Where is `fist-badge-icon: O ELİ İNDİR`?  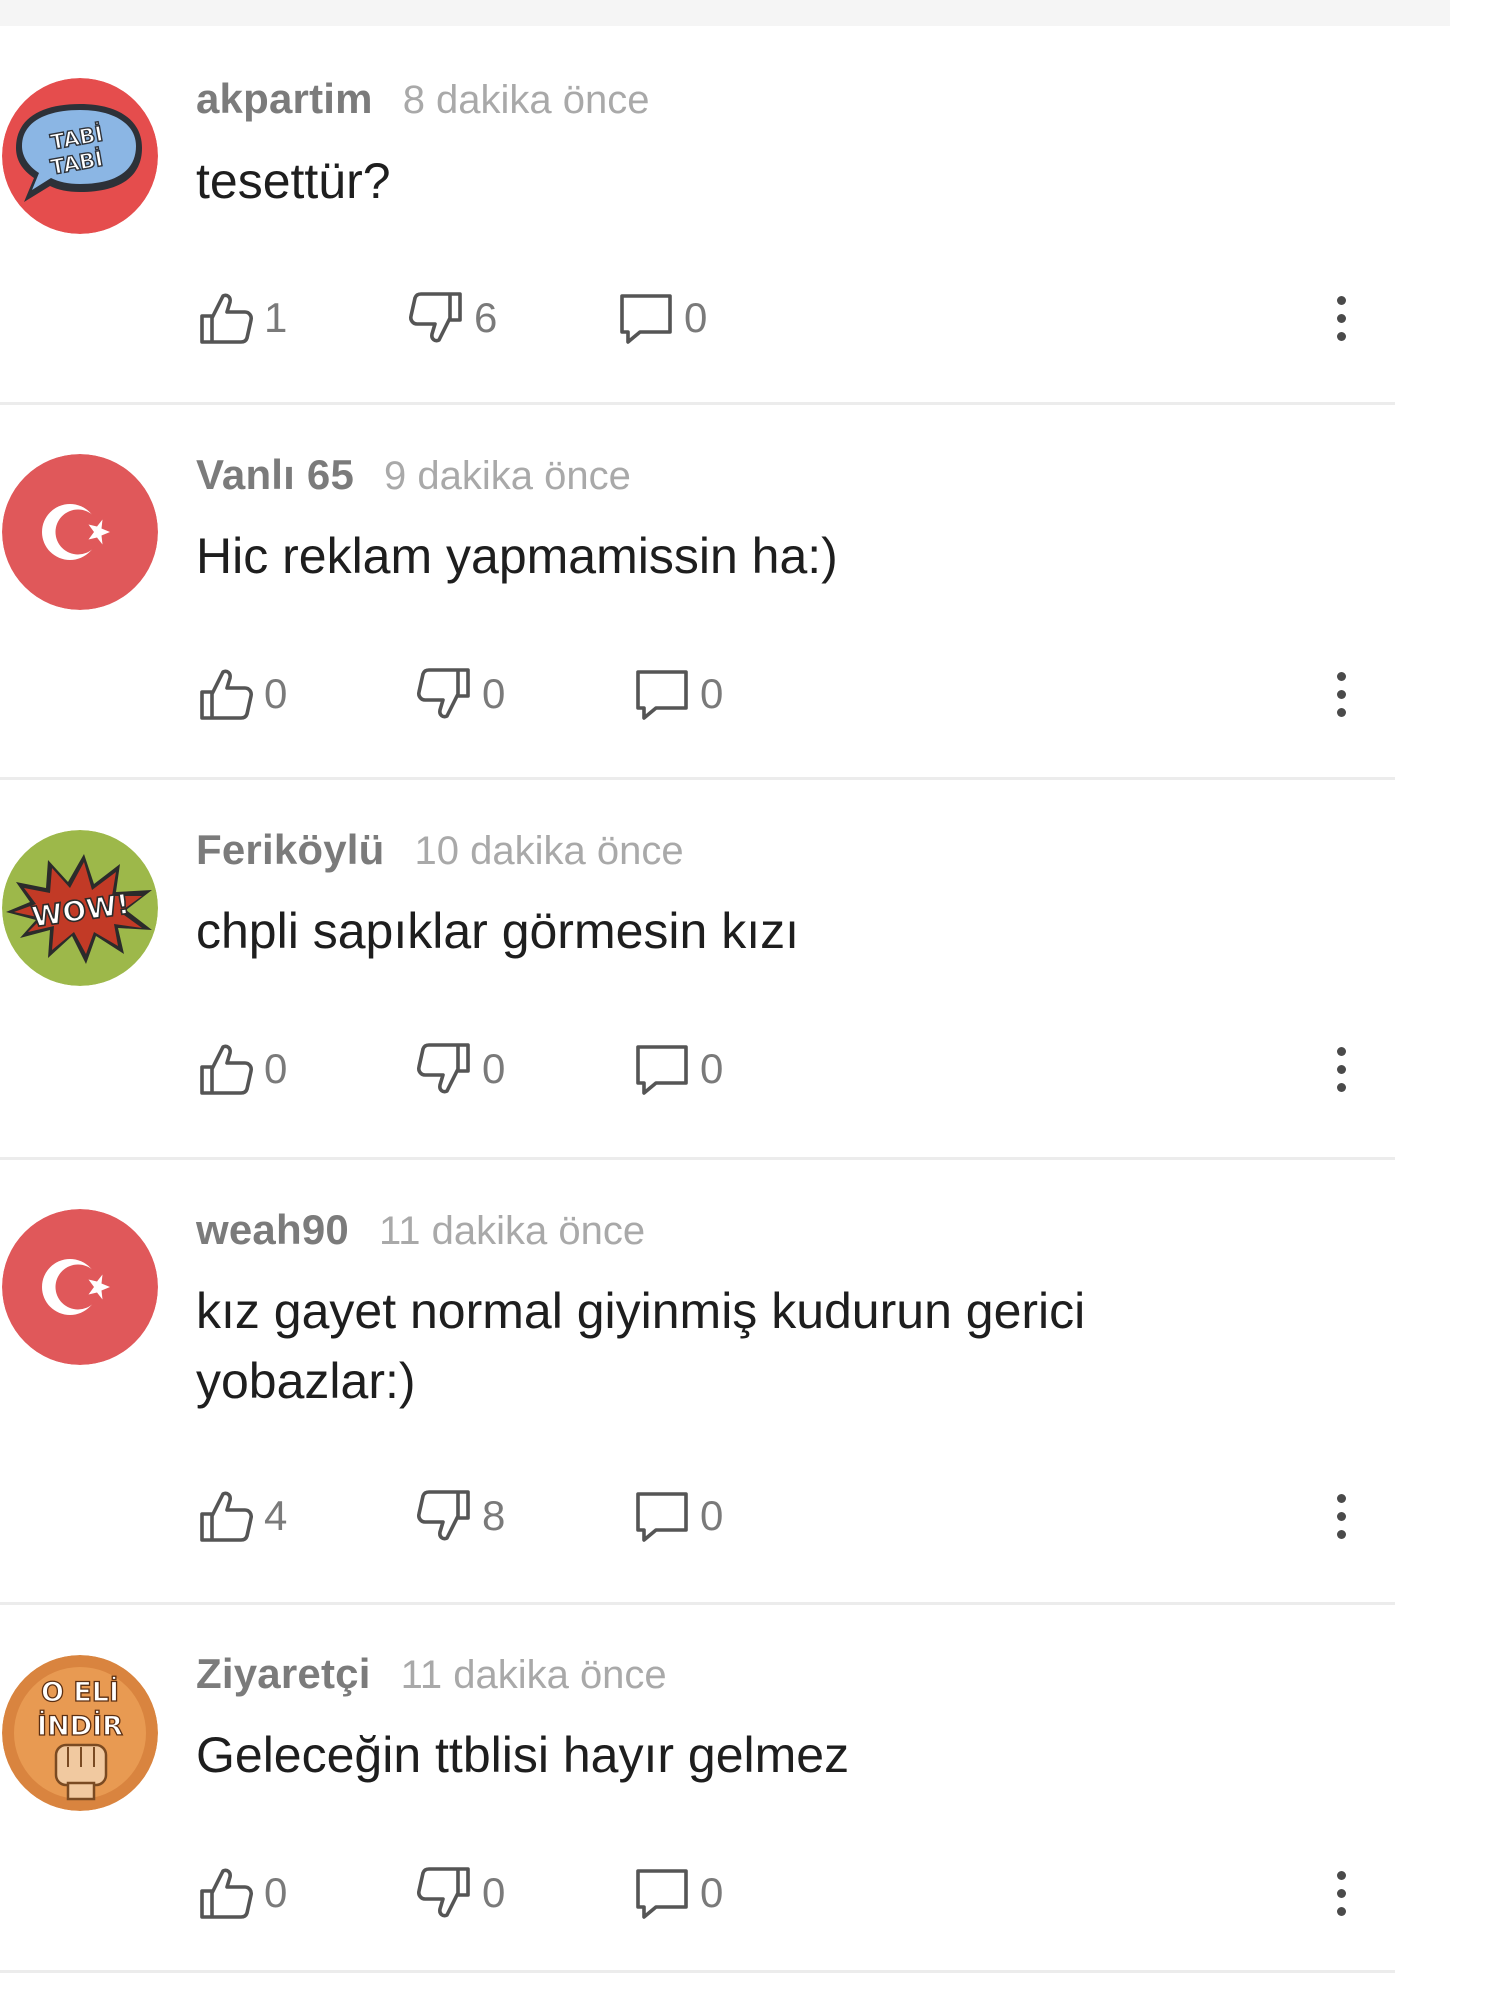
fist-badge-icon: O ELİ İNDİR is located at coordinates (80, 1733).